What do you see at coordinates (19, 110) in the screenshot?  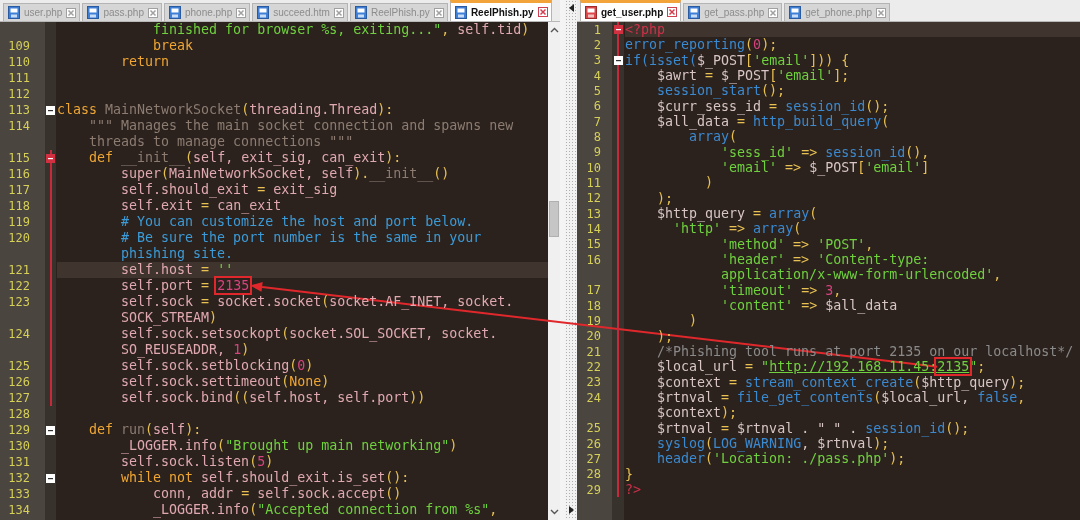 I see `line-number: 113` at bounding box center [19, 110].